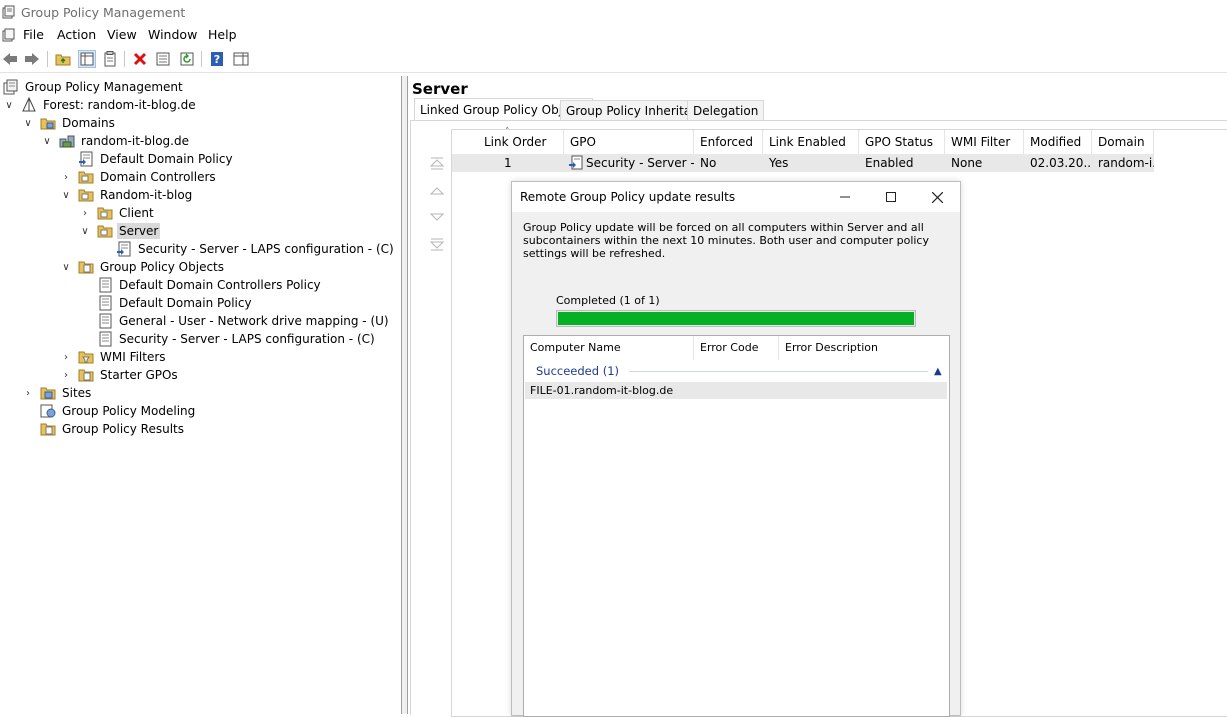 The image size is (1227, 717). Describe the element at coordinates (162, 267) in the screenshot. I see `tree-label: Group Policy Objects` at that location.